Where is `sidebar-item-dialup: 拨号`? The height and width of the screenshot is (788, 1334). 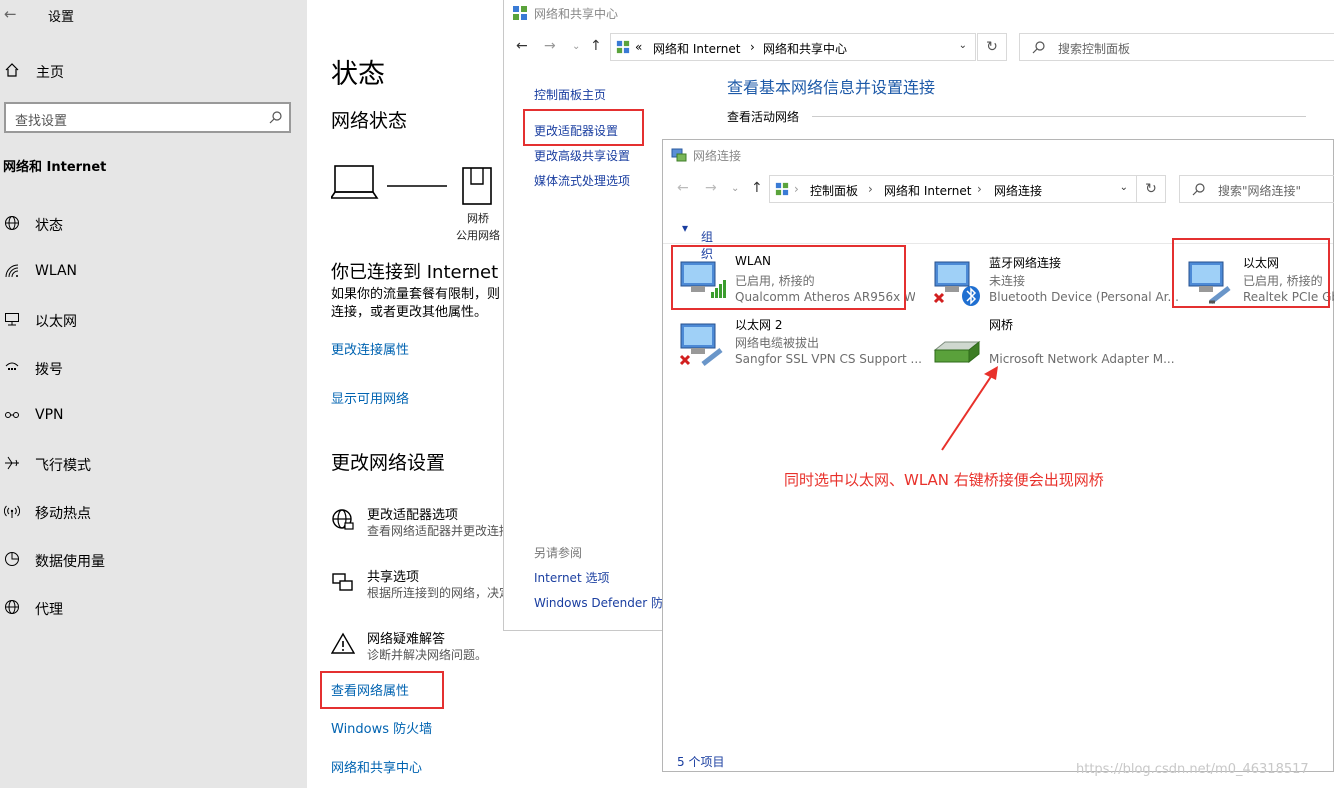 sidebar-item-dialup: 拨号 is located at coordinates (150, 367).